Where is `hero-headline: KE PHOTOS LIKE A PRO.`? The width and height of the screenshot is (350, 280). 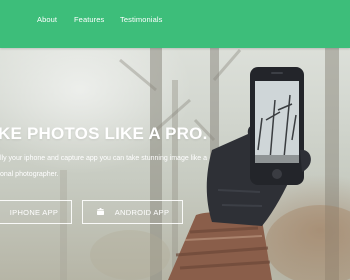 hero-headline: KE PHOTOS LIKE A PRO. is located at coordinates (104, 133).